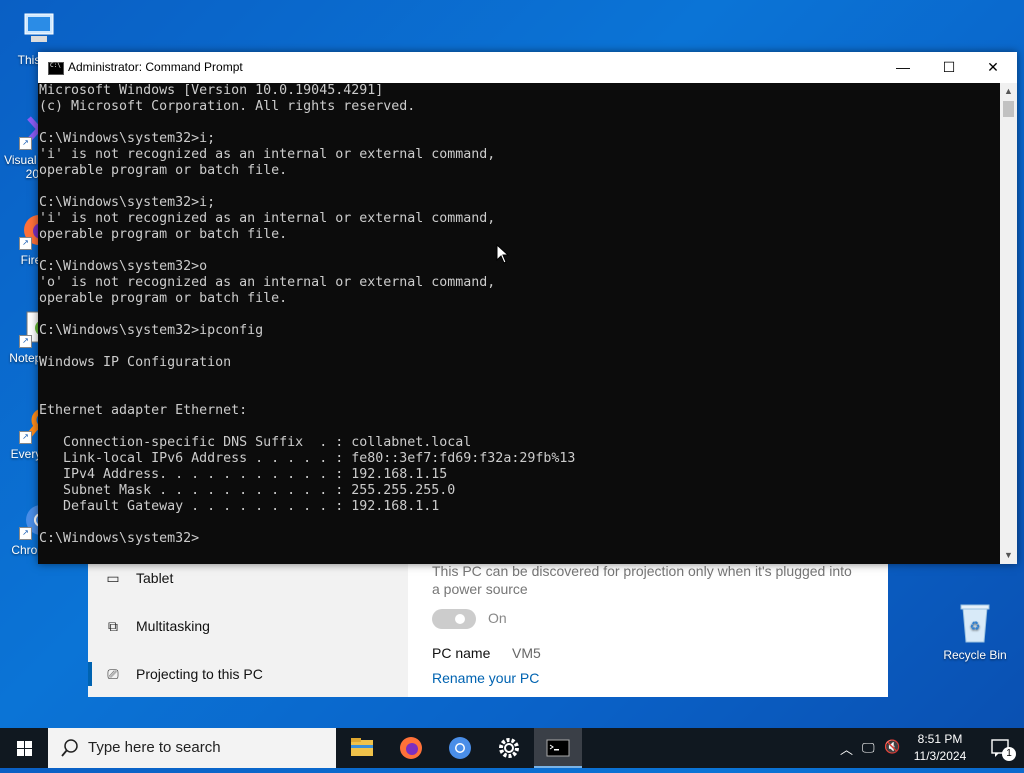 The image size is (1024, 773). Describe the element at coordinates (173, 626) in the screenshot. I see `nav-item-label: Multitasking` at that location.